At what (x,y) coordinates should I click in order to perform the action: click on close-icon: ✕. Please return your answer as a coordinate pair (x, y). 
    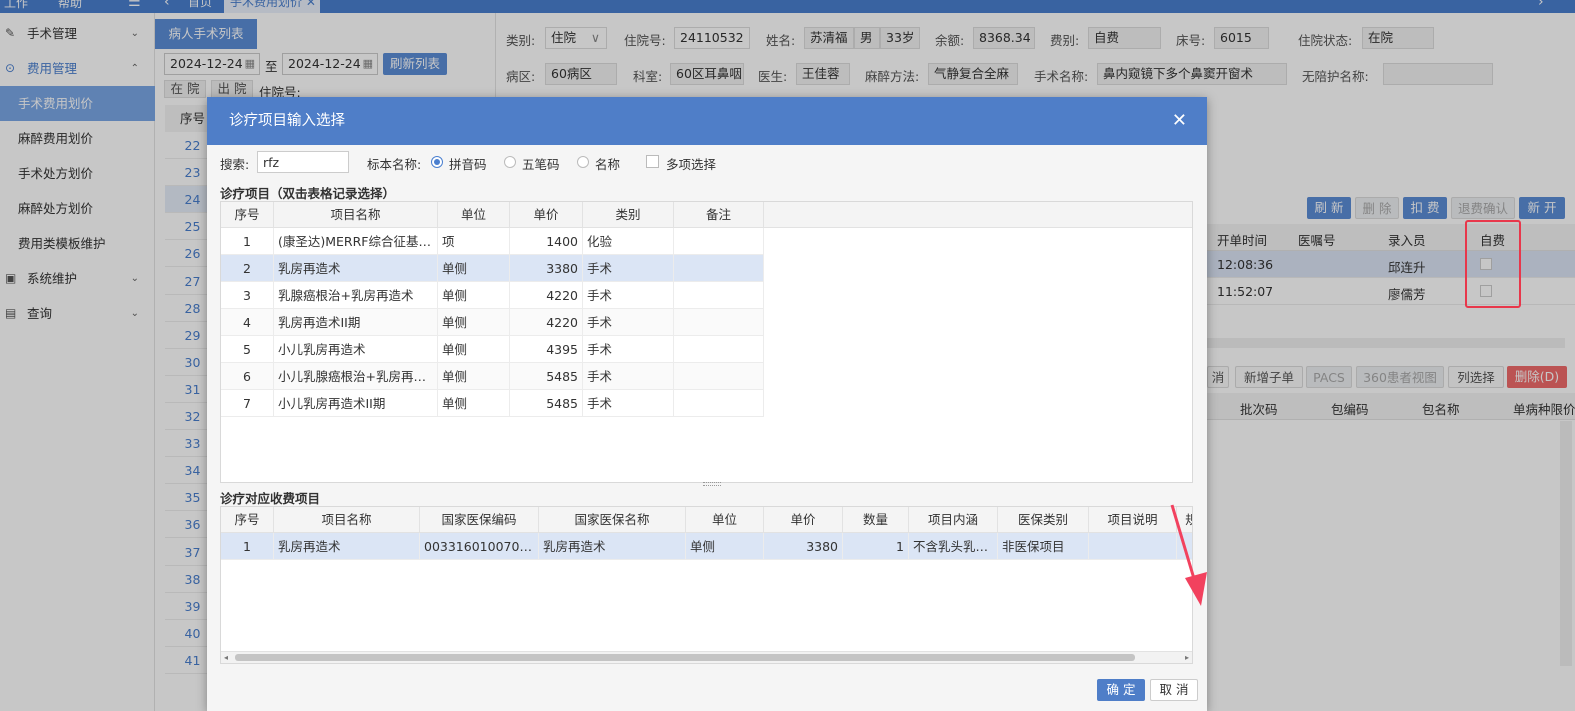
    Looking at the image, I should click on (1179, 121).